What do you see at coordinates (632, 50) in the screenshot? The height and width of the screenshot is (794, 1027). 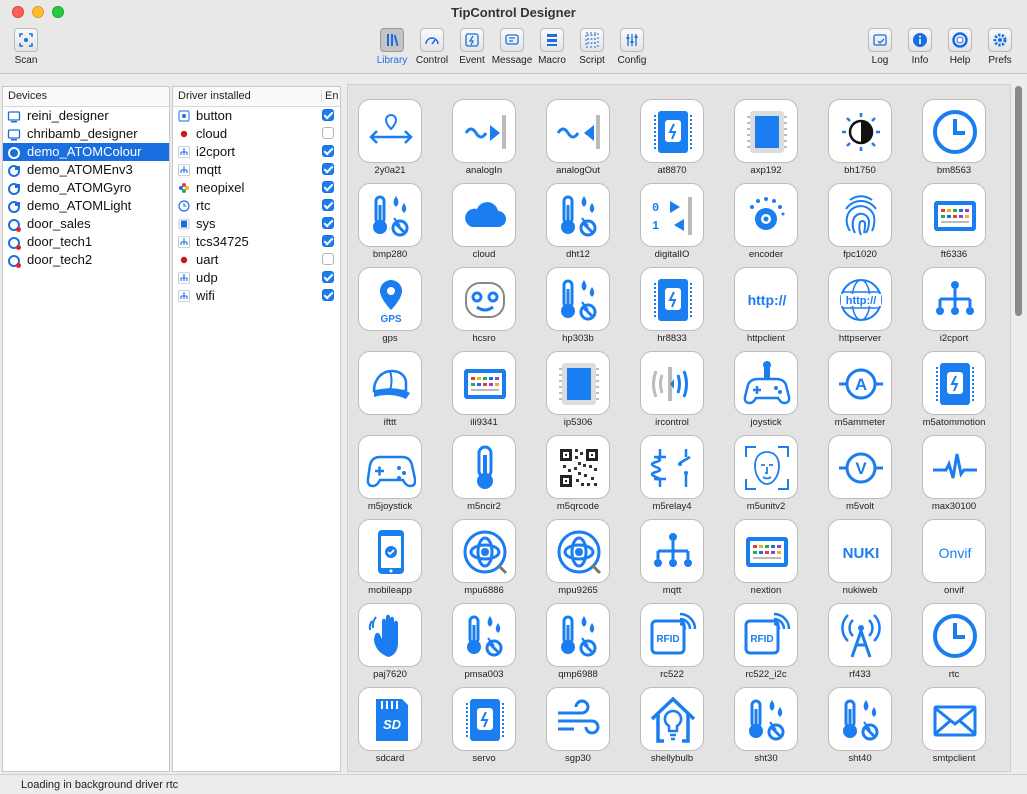 I see `toolbar-config-button: Config` at bounding box center [632, 50].